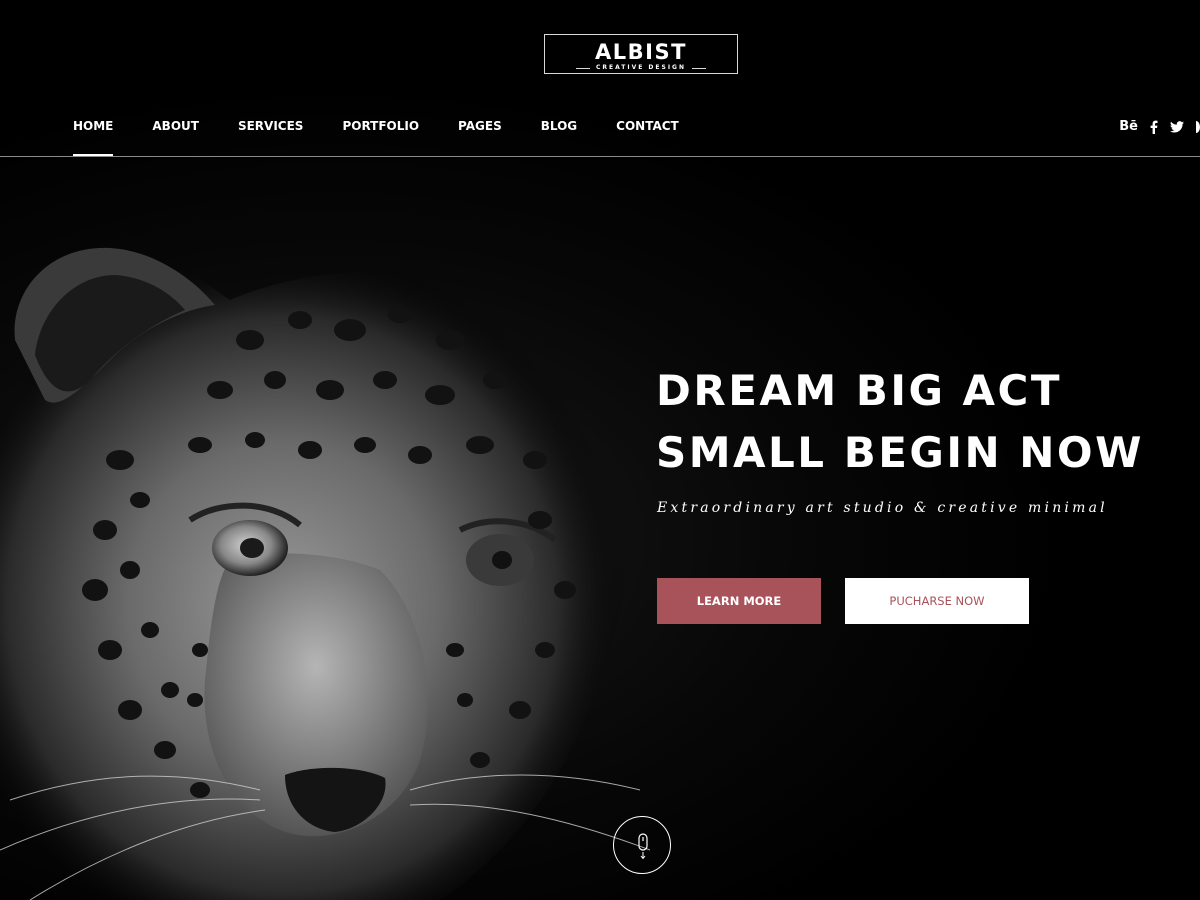 The width and height of the screenshot is (1200, 900). I want to click on logo-subtitle: CREATIVE DESIGN, so click(641, 67).